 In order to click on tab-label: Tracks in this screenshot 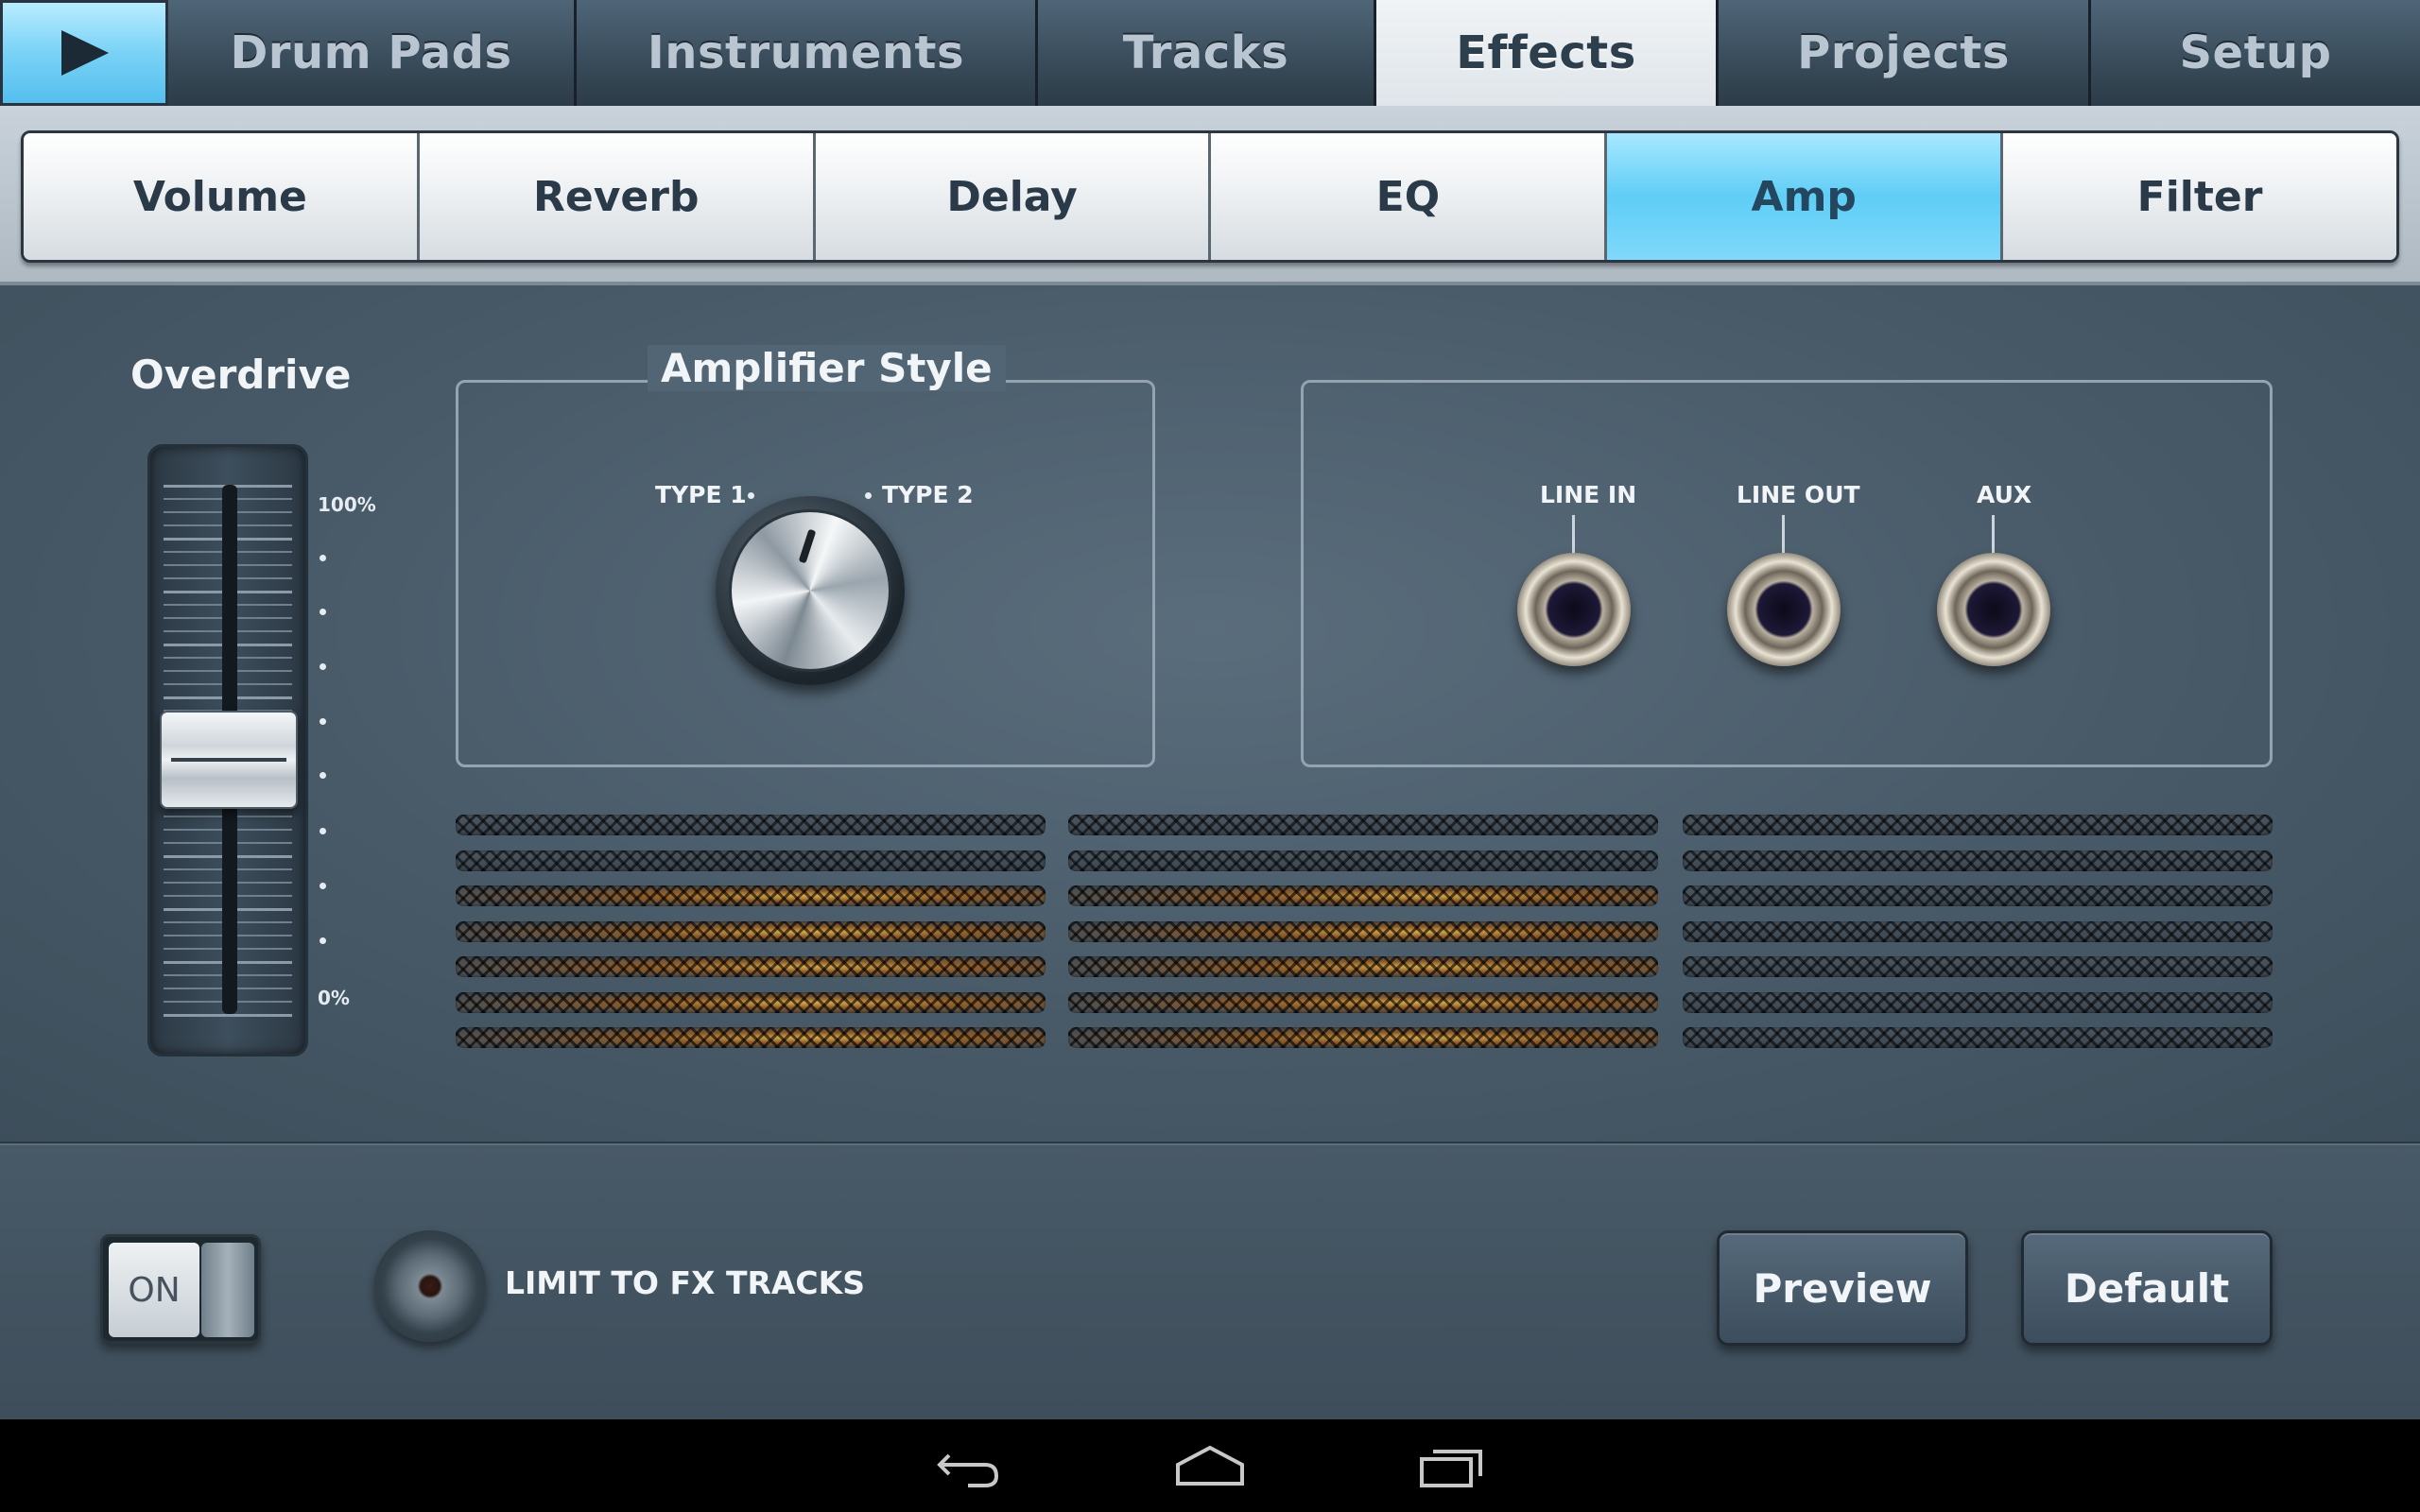, I will do `click(1205, 52)`.